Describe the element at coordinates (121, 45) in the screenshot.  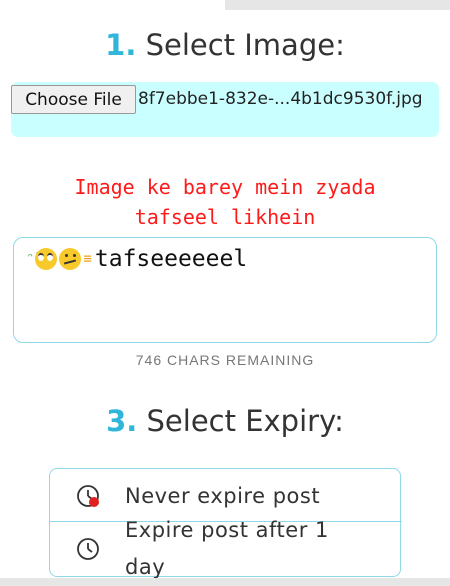
I see `step-1-number: 1.` at that location.